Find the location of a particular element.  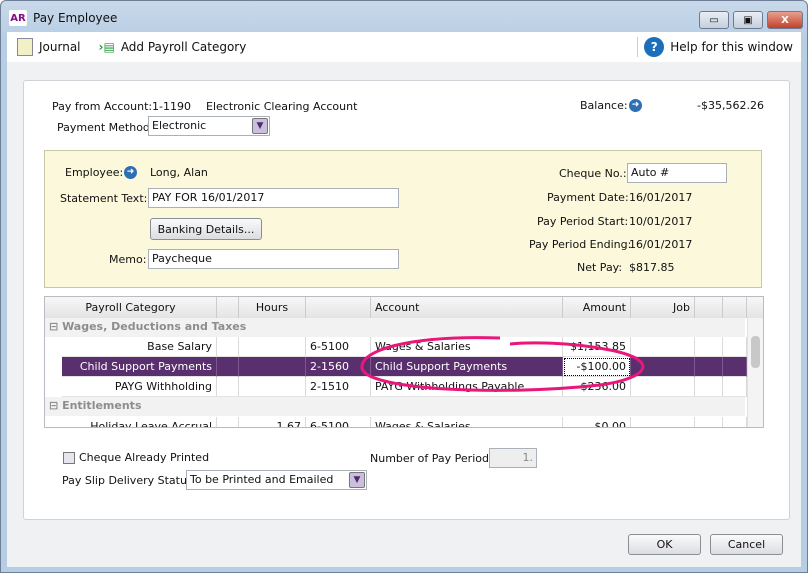

cell-account: Wages & Salaries is located at coordinates (467, 422).